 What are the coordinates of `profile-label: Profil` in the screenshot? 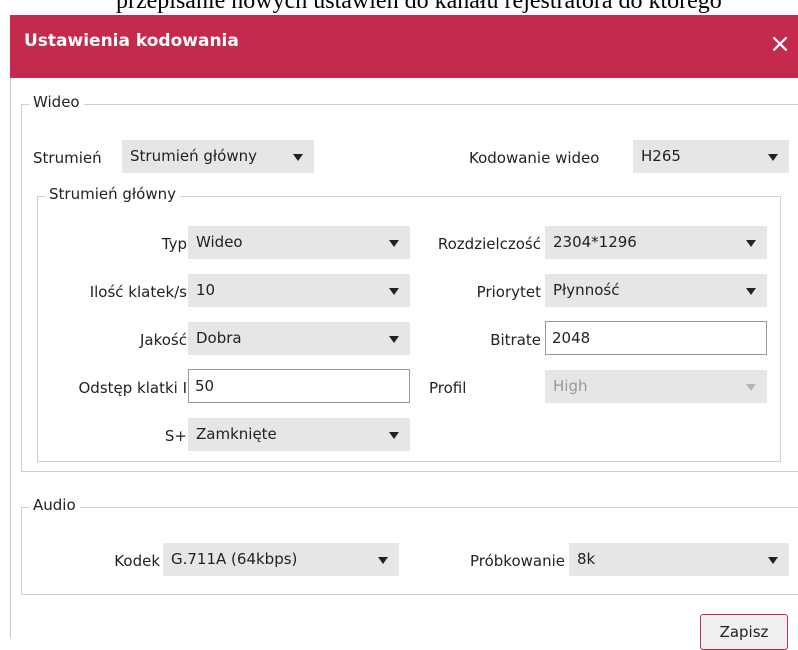 It's located at (448, 388).